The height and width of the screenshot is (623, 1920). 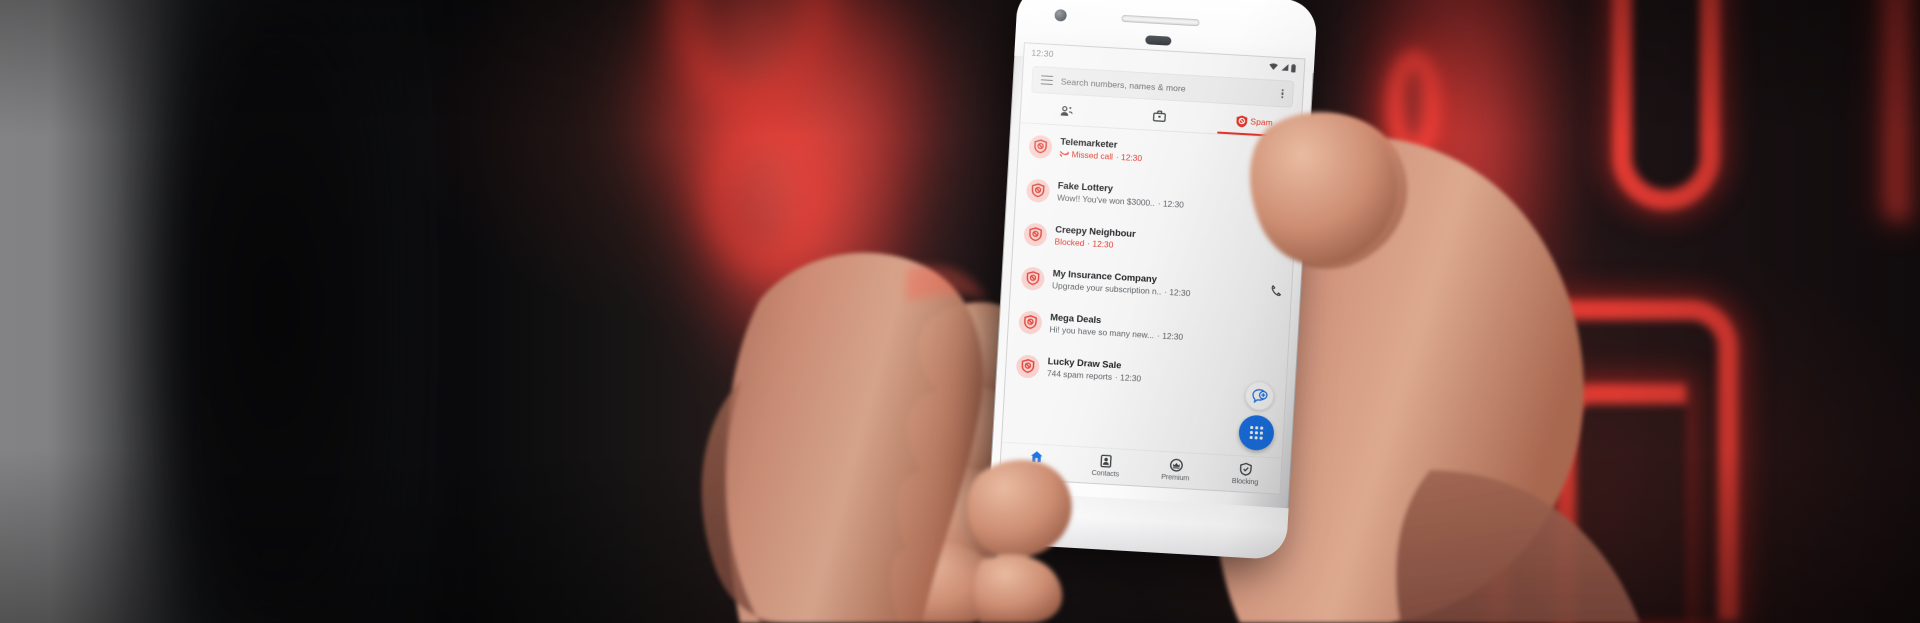 I want to click on tab-spam: Spam, so click(x=1254, y=121).